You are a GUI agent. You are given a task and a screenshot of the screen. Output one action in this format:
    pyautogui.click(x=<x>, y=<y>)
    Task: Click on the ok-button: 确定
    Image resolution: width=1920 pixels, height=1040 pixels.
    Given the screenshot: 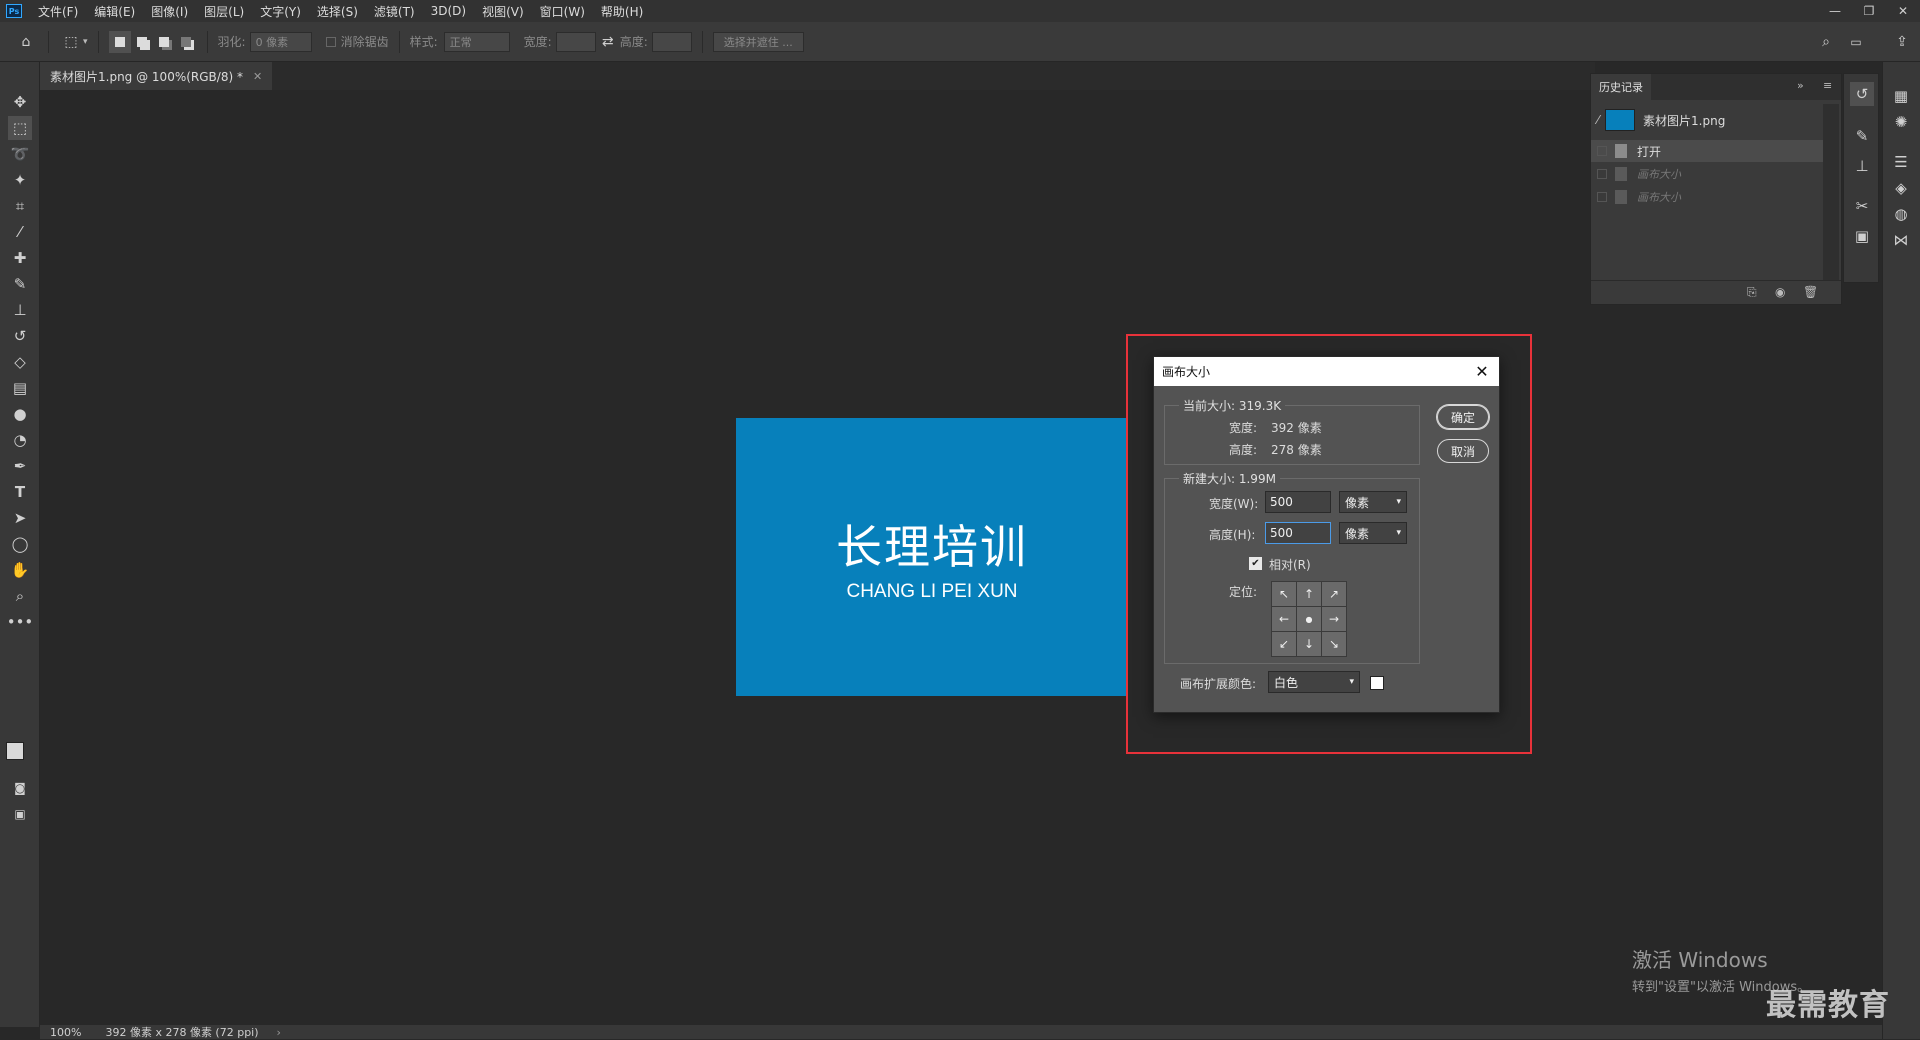 What is the action you would take?
    pyautogui.click(x=1463, y=417)
    